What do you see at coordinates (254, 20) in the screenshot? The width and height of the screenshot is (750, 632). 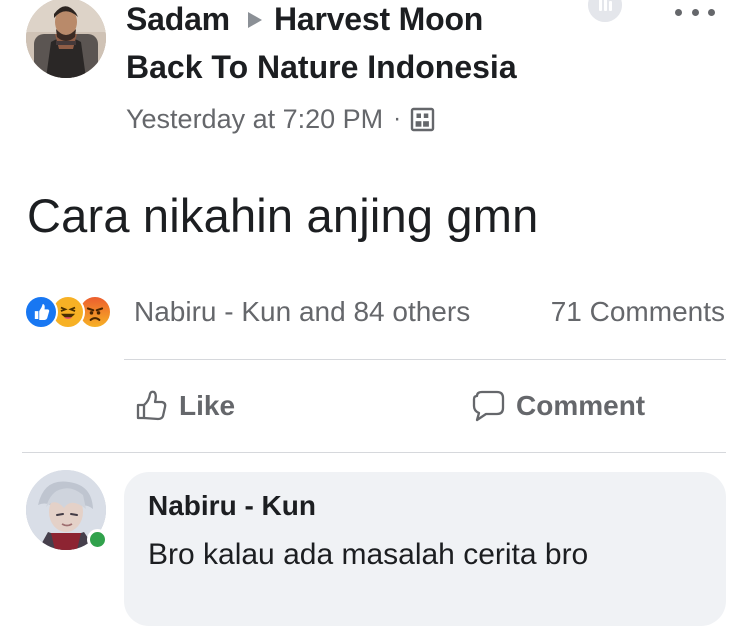 I see `triangle-right-icon` at bounding box center [254, 20].